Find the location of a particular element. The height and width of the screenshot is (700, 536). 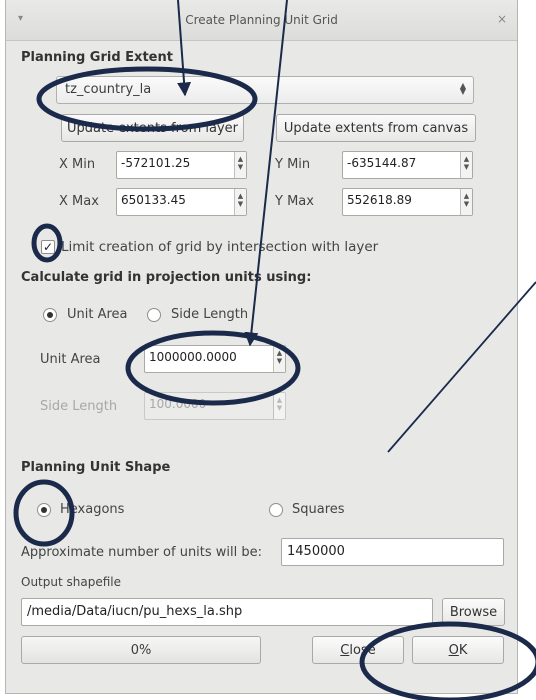

squares-radio is located at coordinates (276, 510).